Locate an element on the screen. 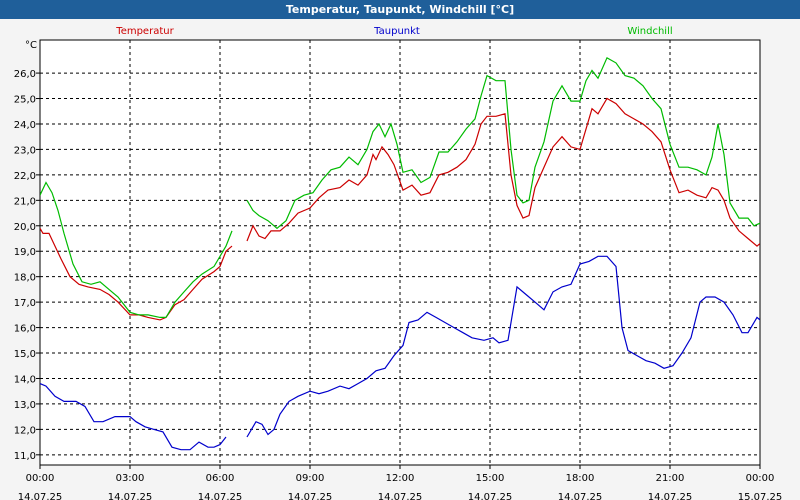  y-tick-label: 15,0 is located at coordinates (25, 354).